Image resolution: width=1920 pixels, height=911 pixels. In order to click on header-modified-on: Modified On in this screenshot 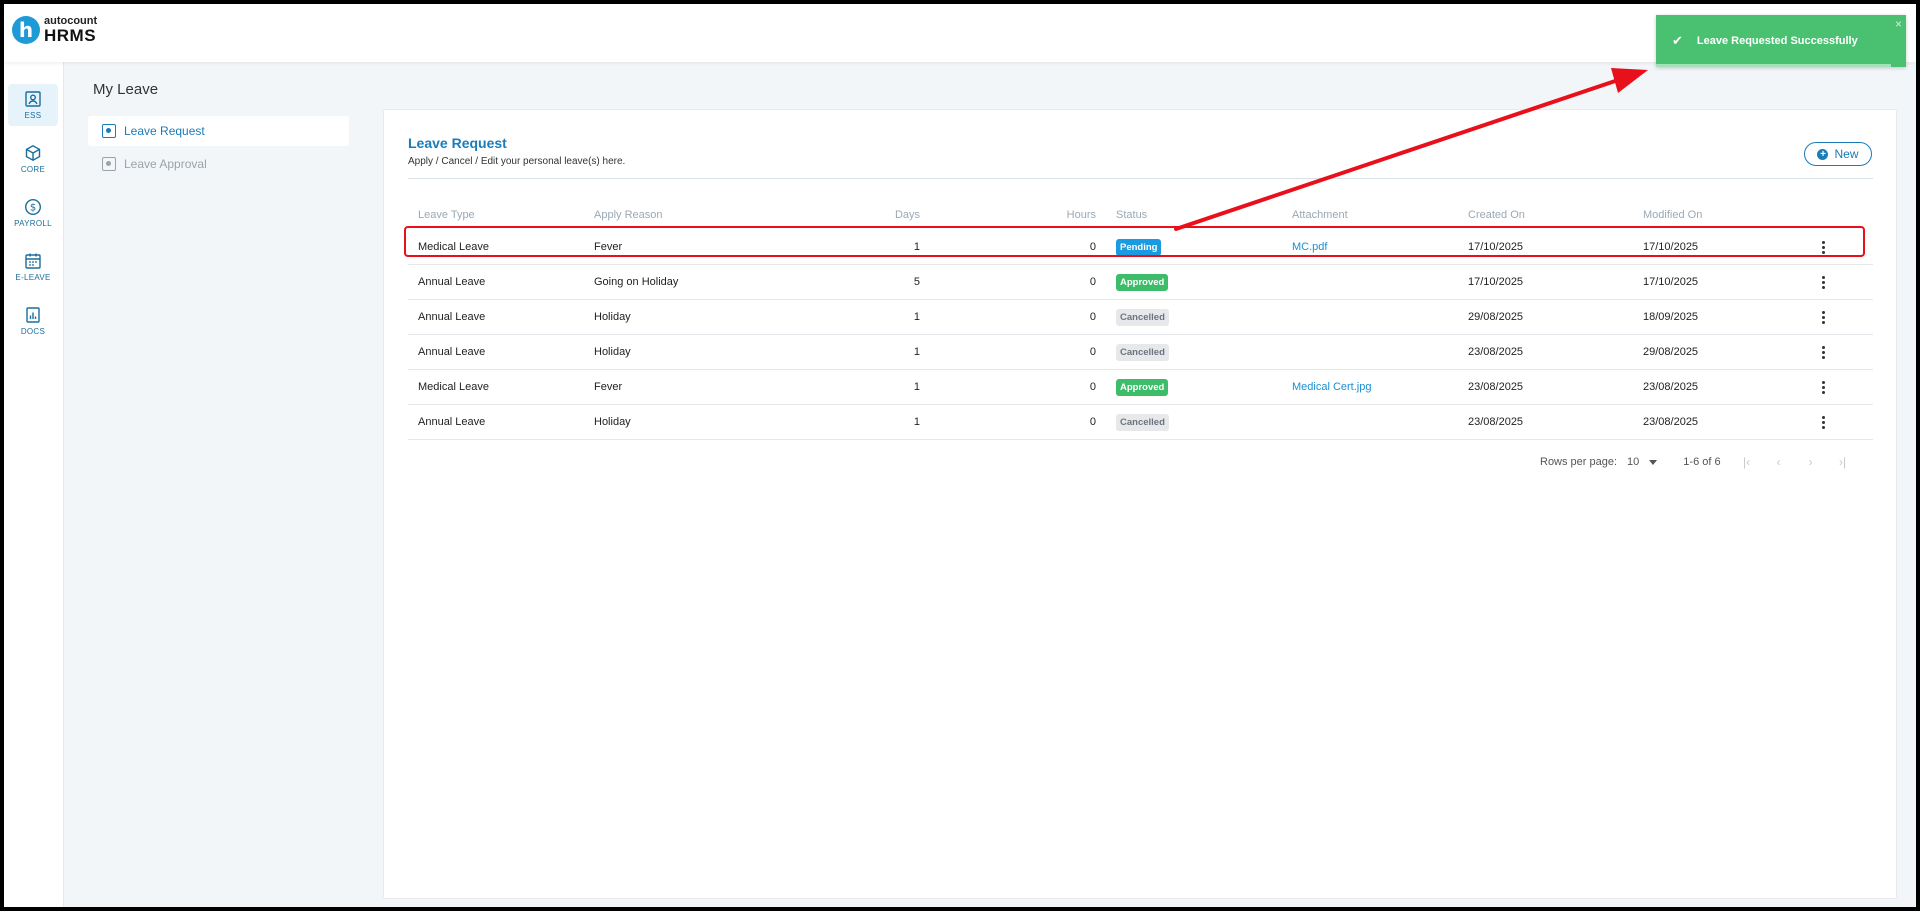, I will do `click(1672, 215)`.